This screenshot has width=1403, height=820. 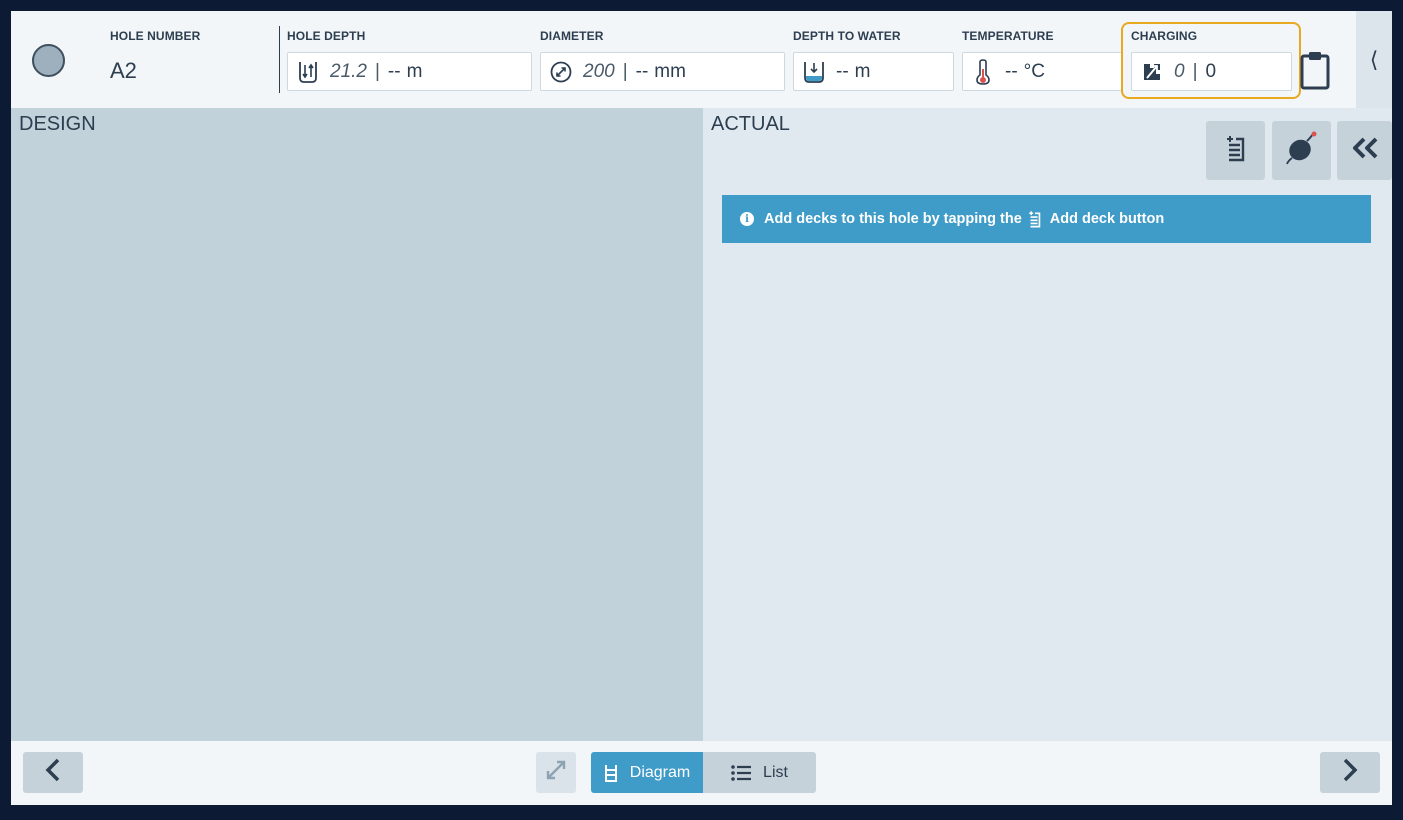 What do you see at coordinates (1315, 70) in the screenshot?
I see `clipboard-icon` at bounding box center [1315, 70].